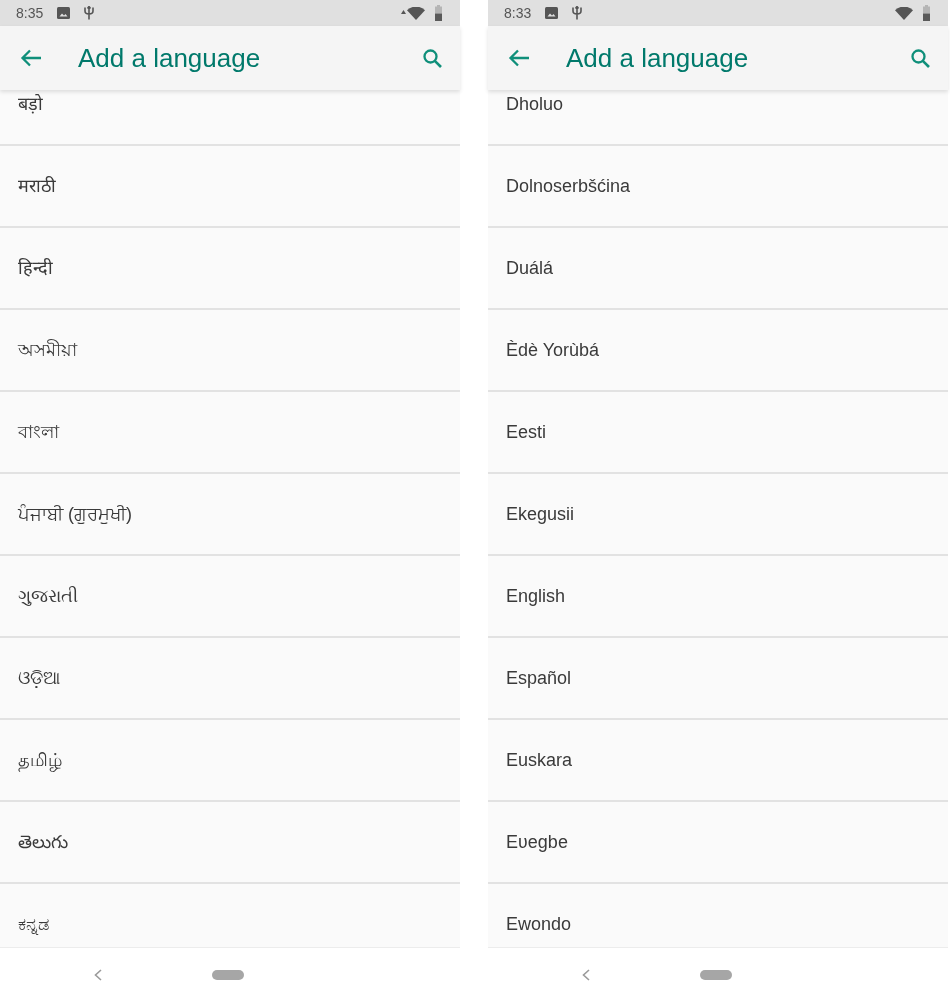  Describe the element at coordinates (539, 924) in the screenshot. I see `language-option: Ewondo` at that location.